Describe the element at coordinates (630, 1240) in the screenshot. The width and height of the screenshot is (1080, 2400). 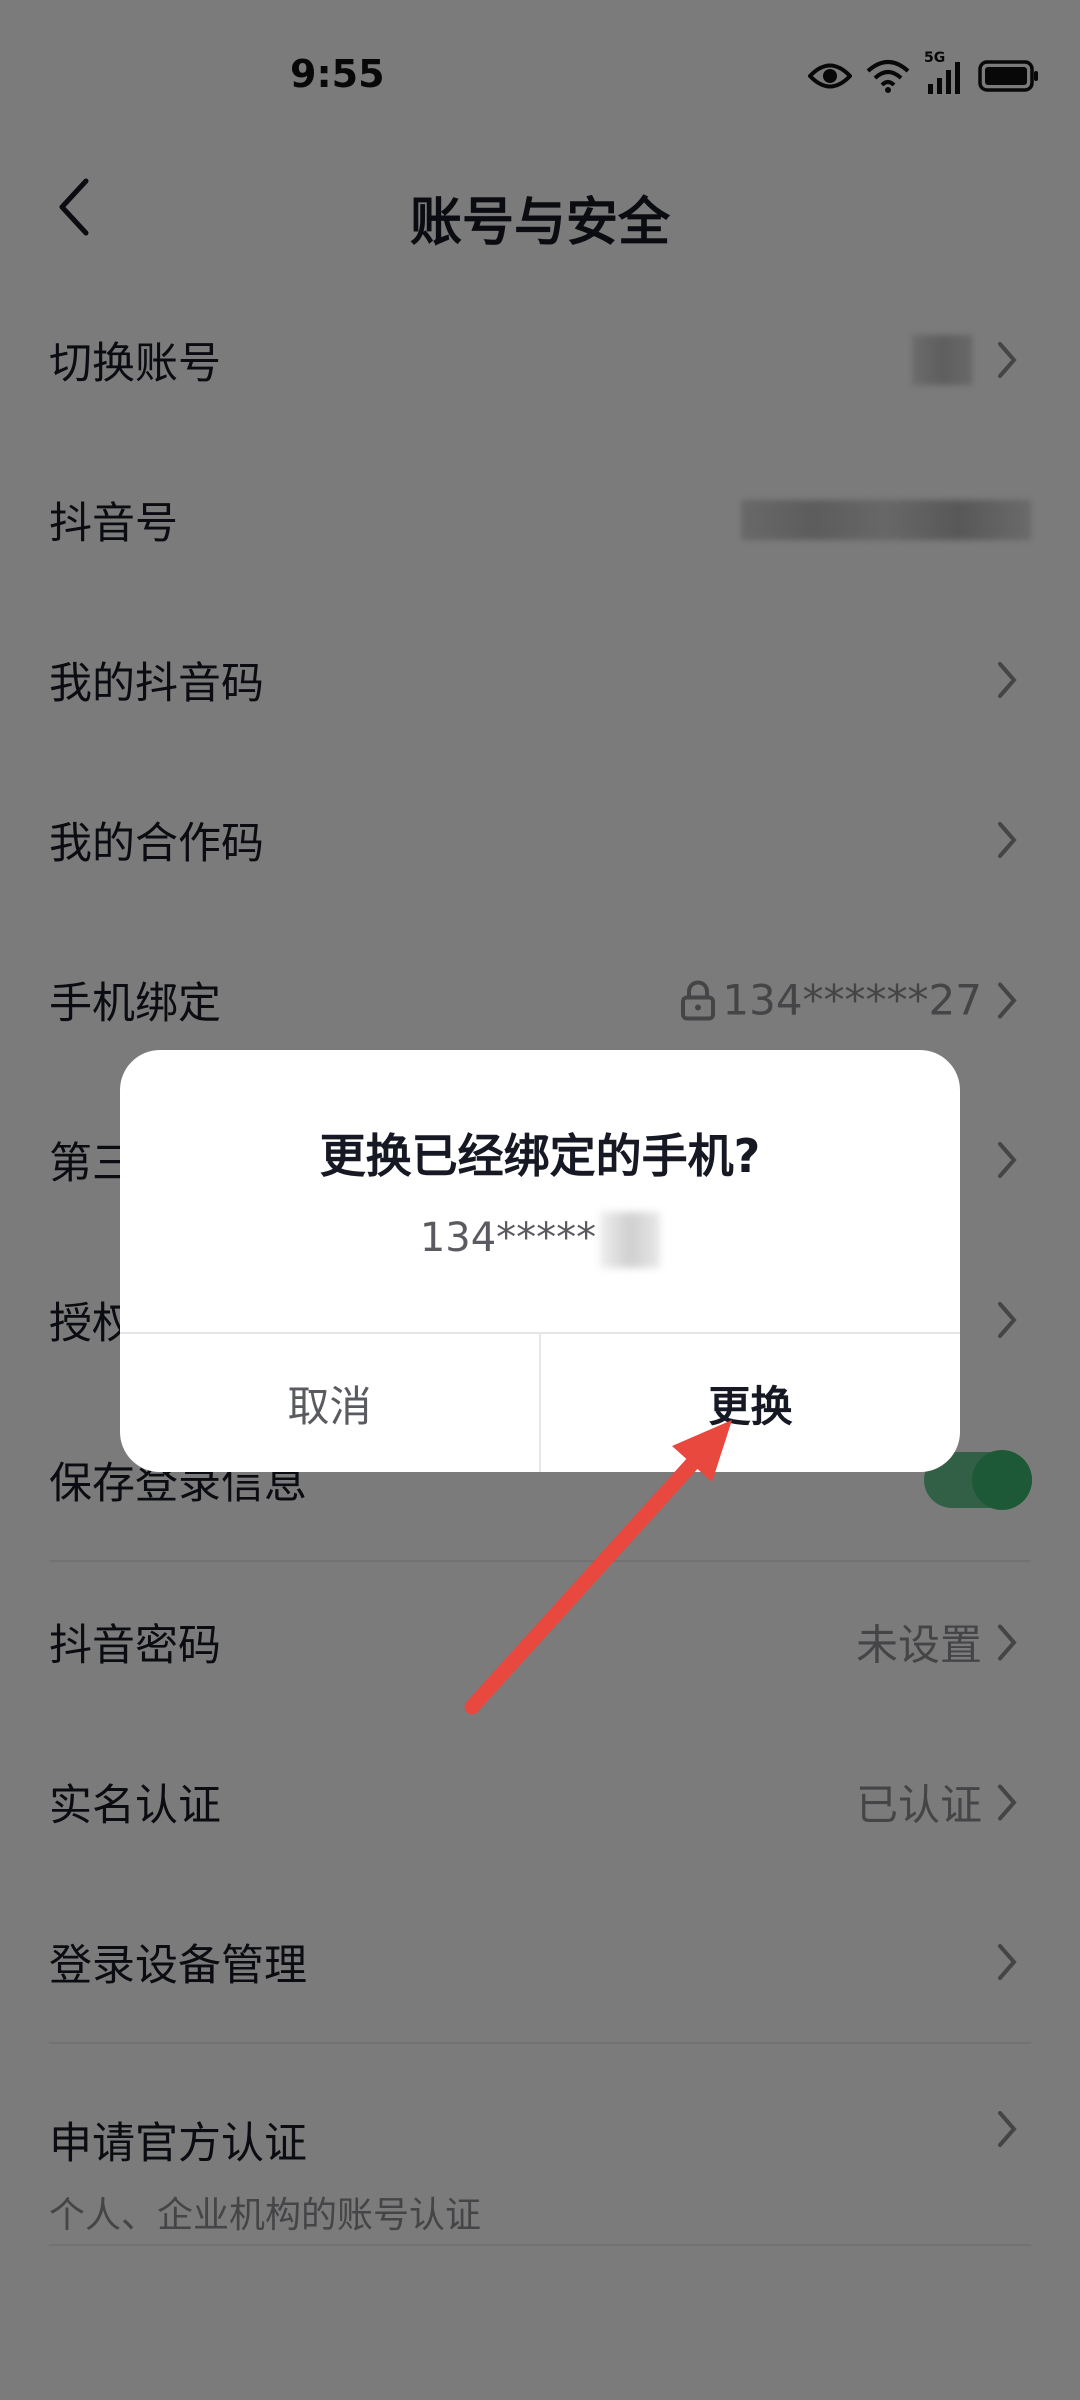
I see `blurred-phone-digits` at that location.